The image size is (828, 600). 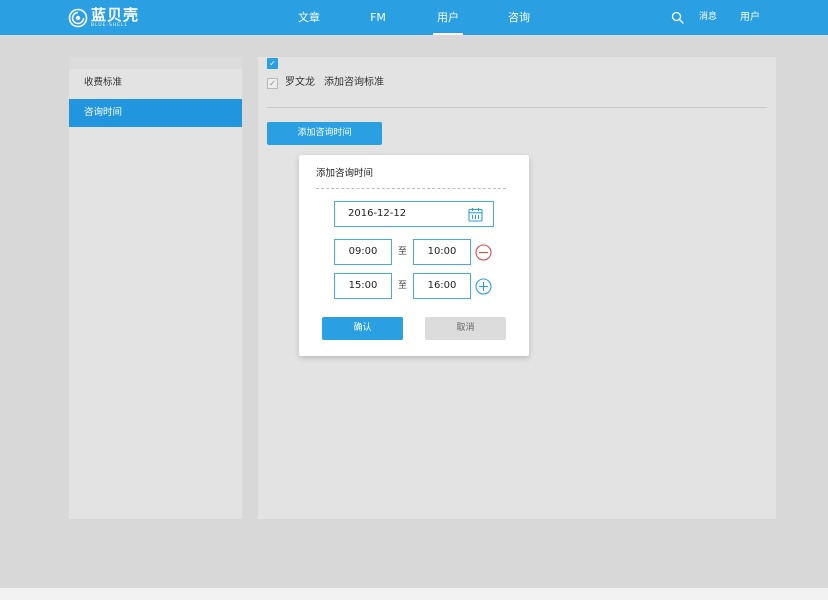 What do you see at coordinates (677, 17) in the screenshot?
I see `search-icon` at bounding box center [677, 17].